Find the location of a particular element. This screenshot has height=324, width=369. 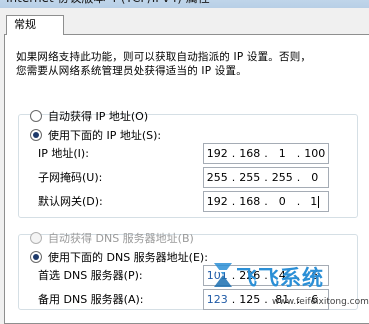

auto-ip-label: 自动获得 IP 地址(O) is located at coordinates (98, 116).